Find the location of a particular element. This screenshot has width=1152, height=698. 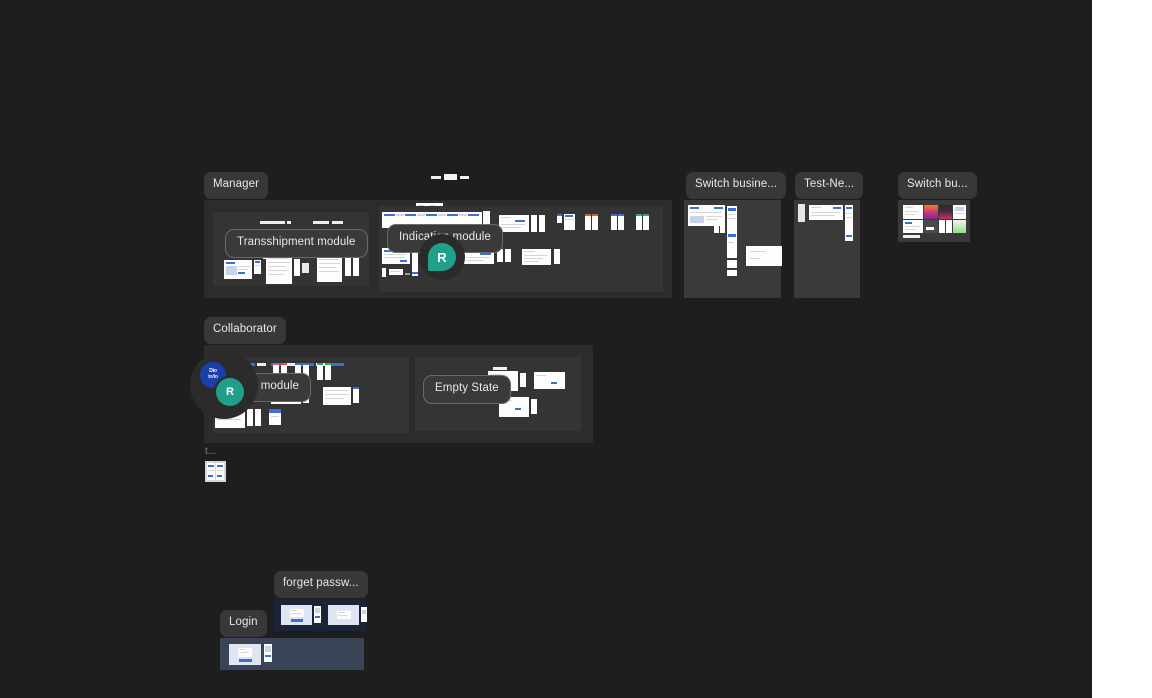

frame-label-collaborator: Collaborator is located at coordinates (245, 330).